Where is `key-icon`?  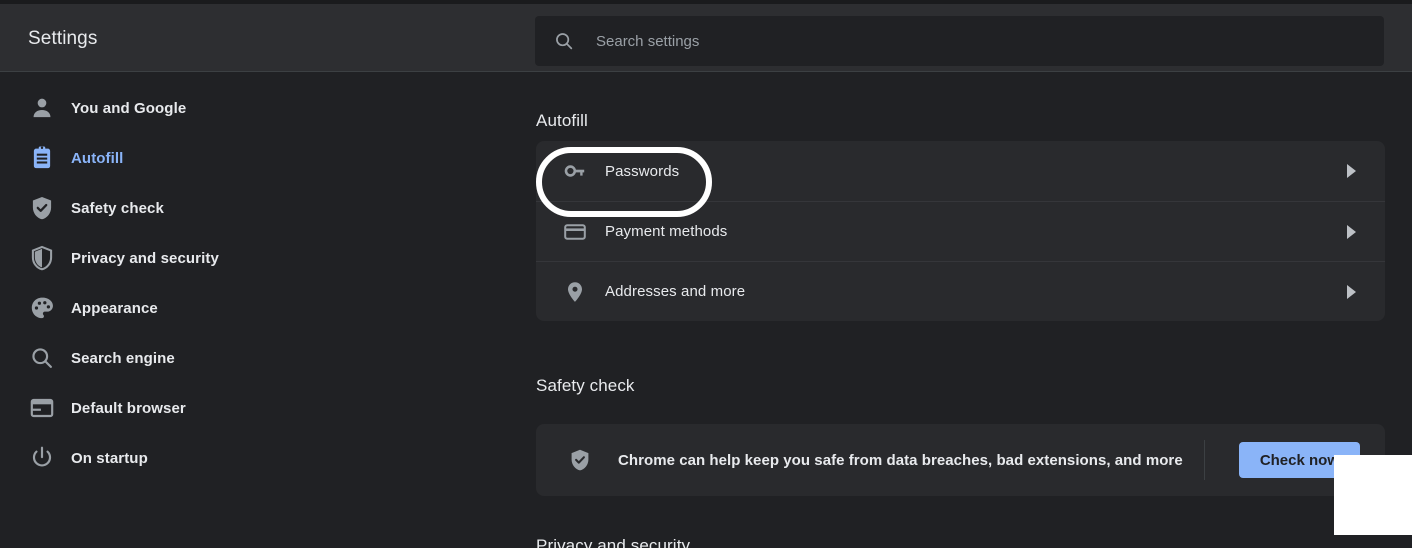
key-icon is located at coordinates (575, 171).